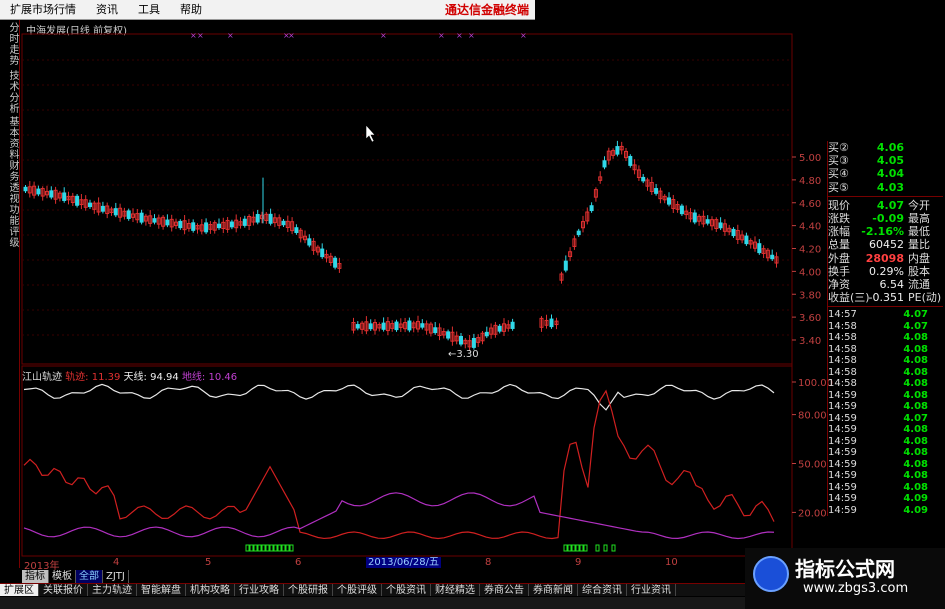 The height and width of the screenshot is (609, 945). I want to click on bottom-tab: 关联报价, so click(63, 590).